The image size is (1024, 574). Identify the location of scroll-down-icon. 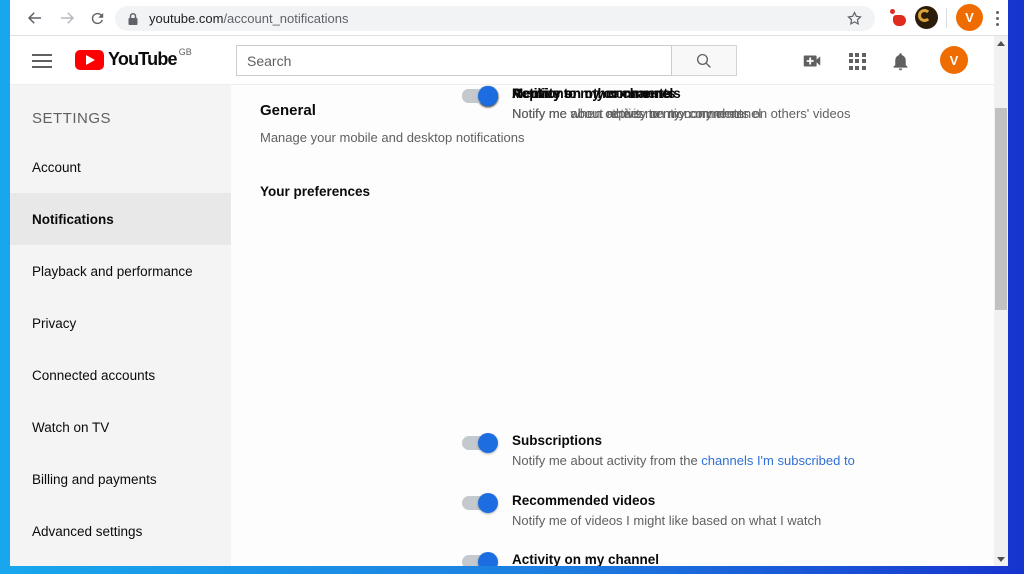
(1001, 559).